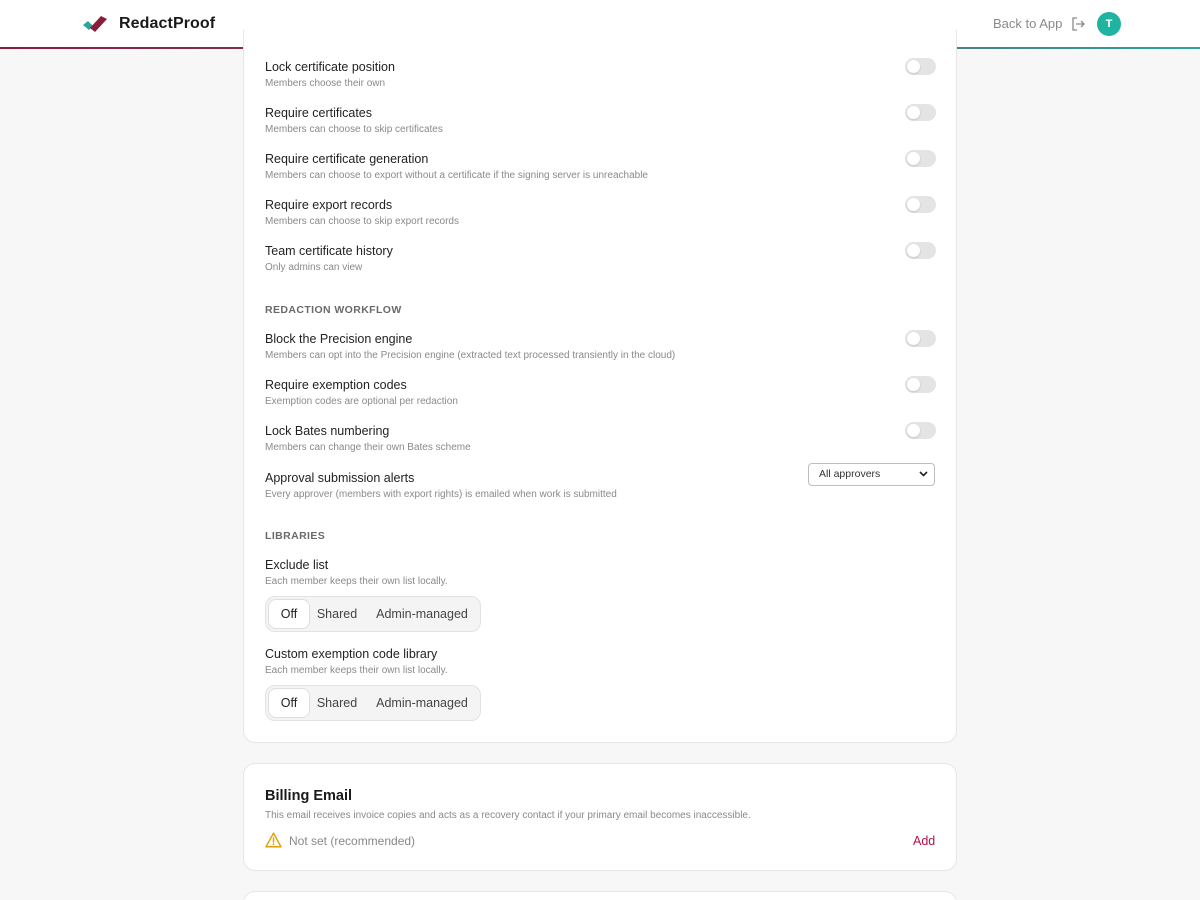 This screenshot has width=1200, height=900. I want to click on require-certificate-generation-toggle, so click(920, 158).